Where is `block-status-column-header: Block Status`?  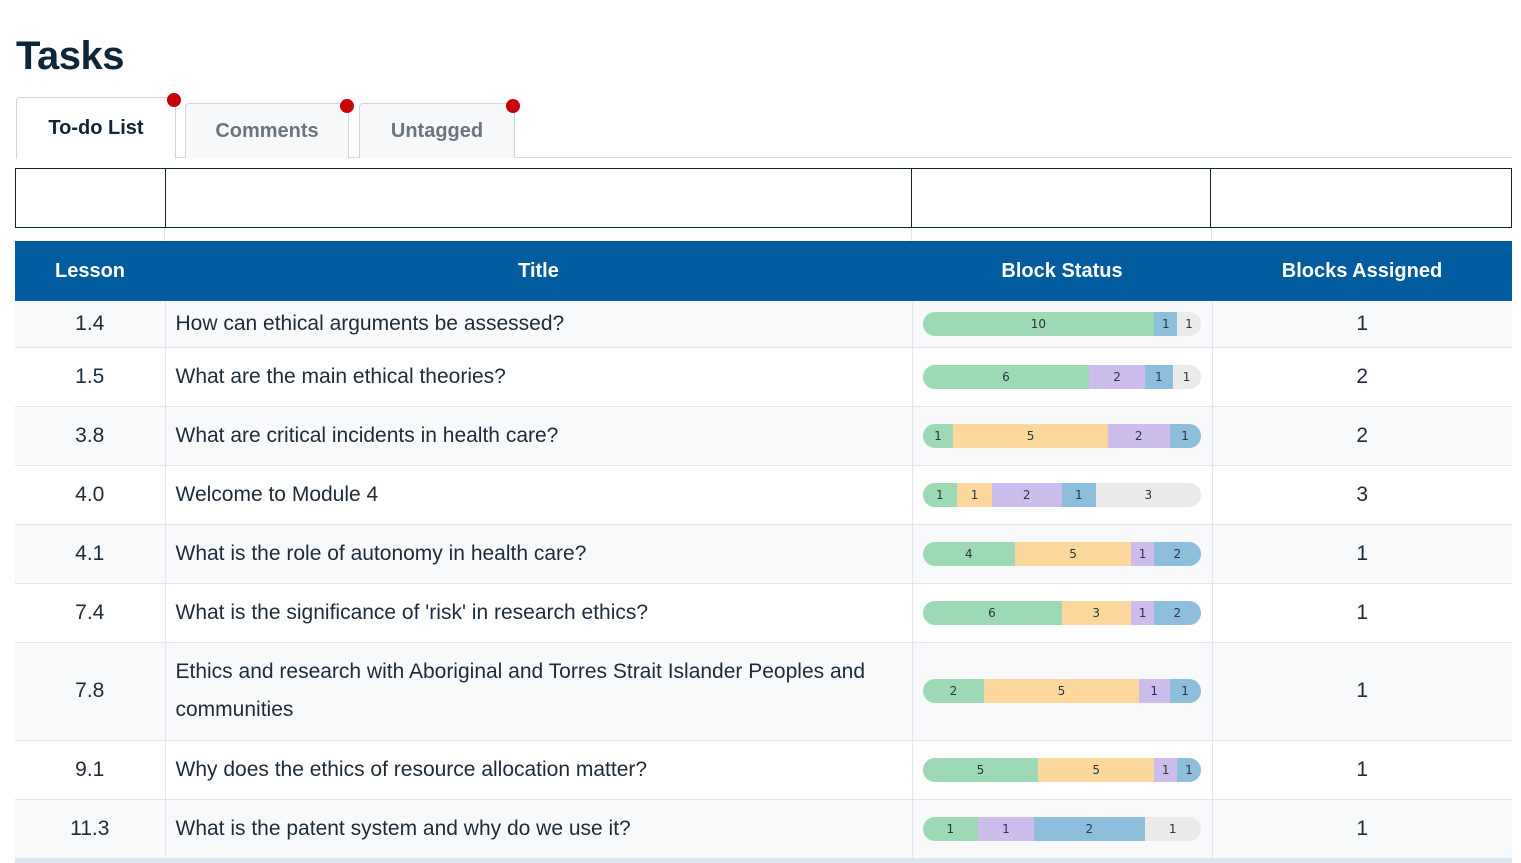 block-status-column-header: Block Status is located at coordinates (1062, 271).